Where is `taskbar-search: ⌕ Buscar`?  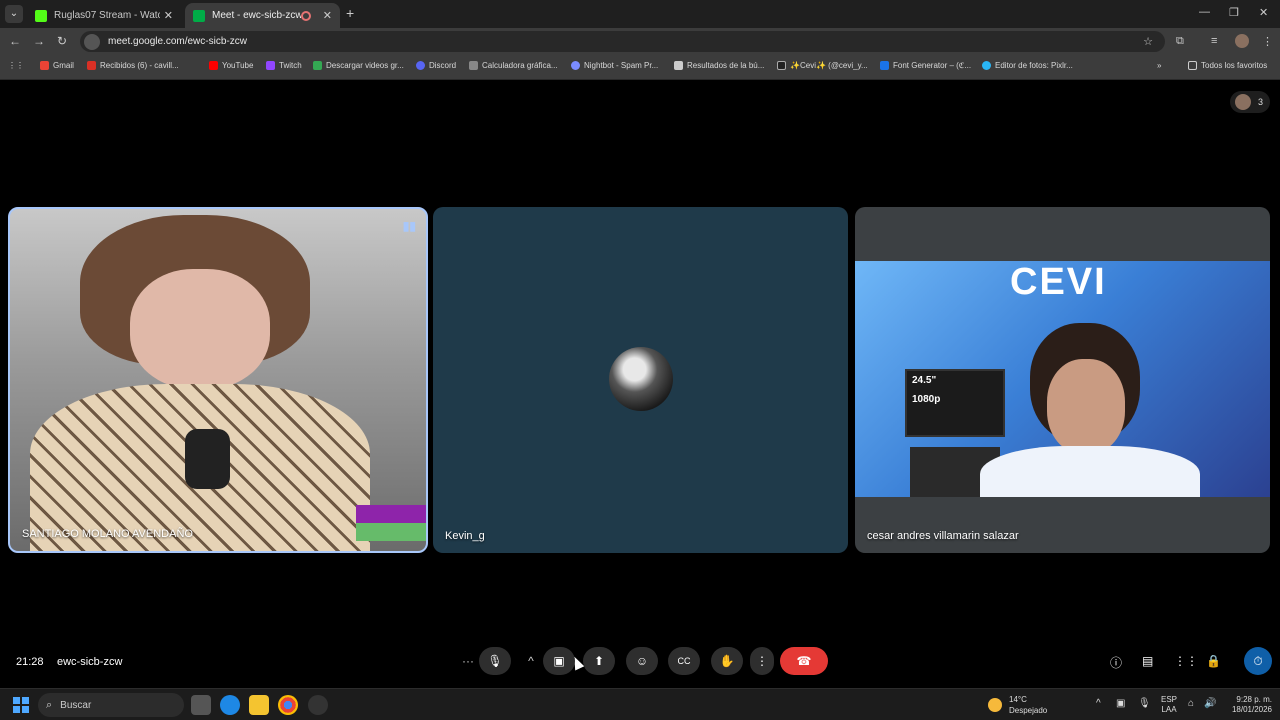
taskbar-search: ⌕ Buscar is located at coordinates (111, 705).